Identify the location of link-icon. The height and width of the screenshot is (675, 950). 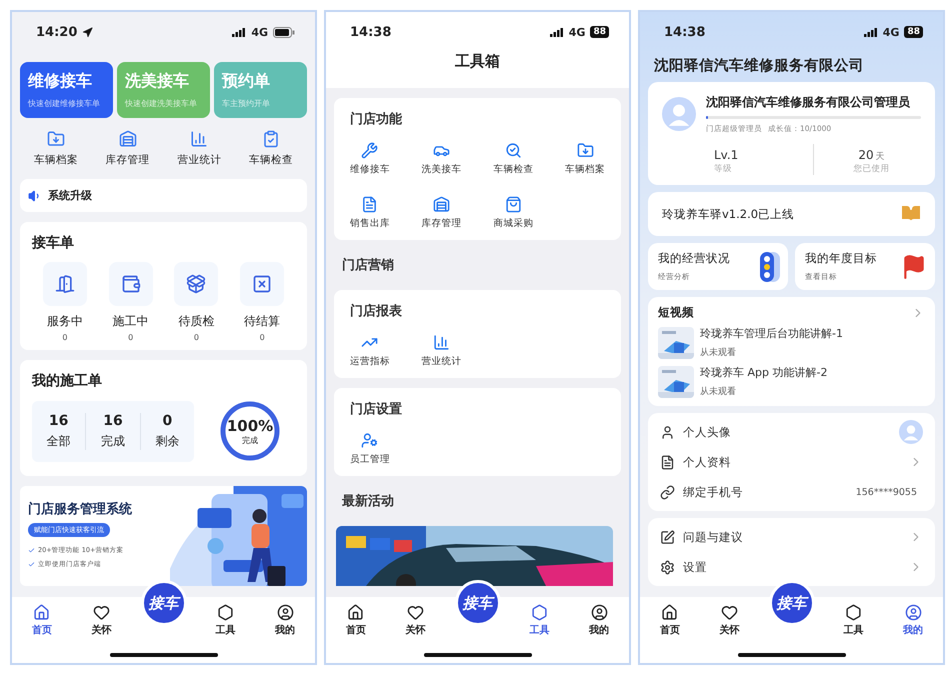
(667, 492).